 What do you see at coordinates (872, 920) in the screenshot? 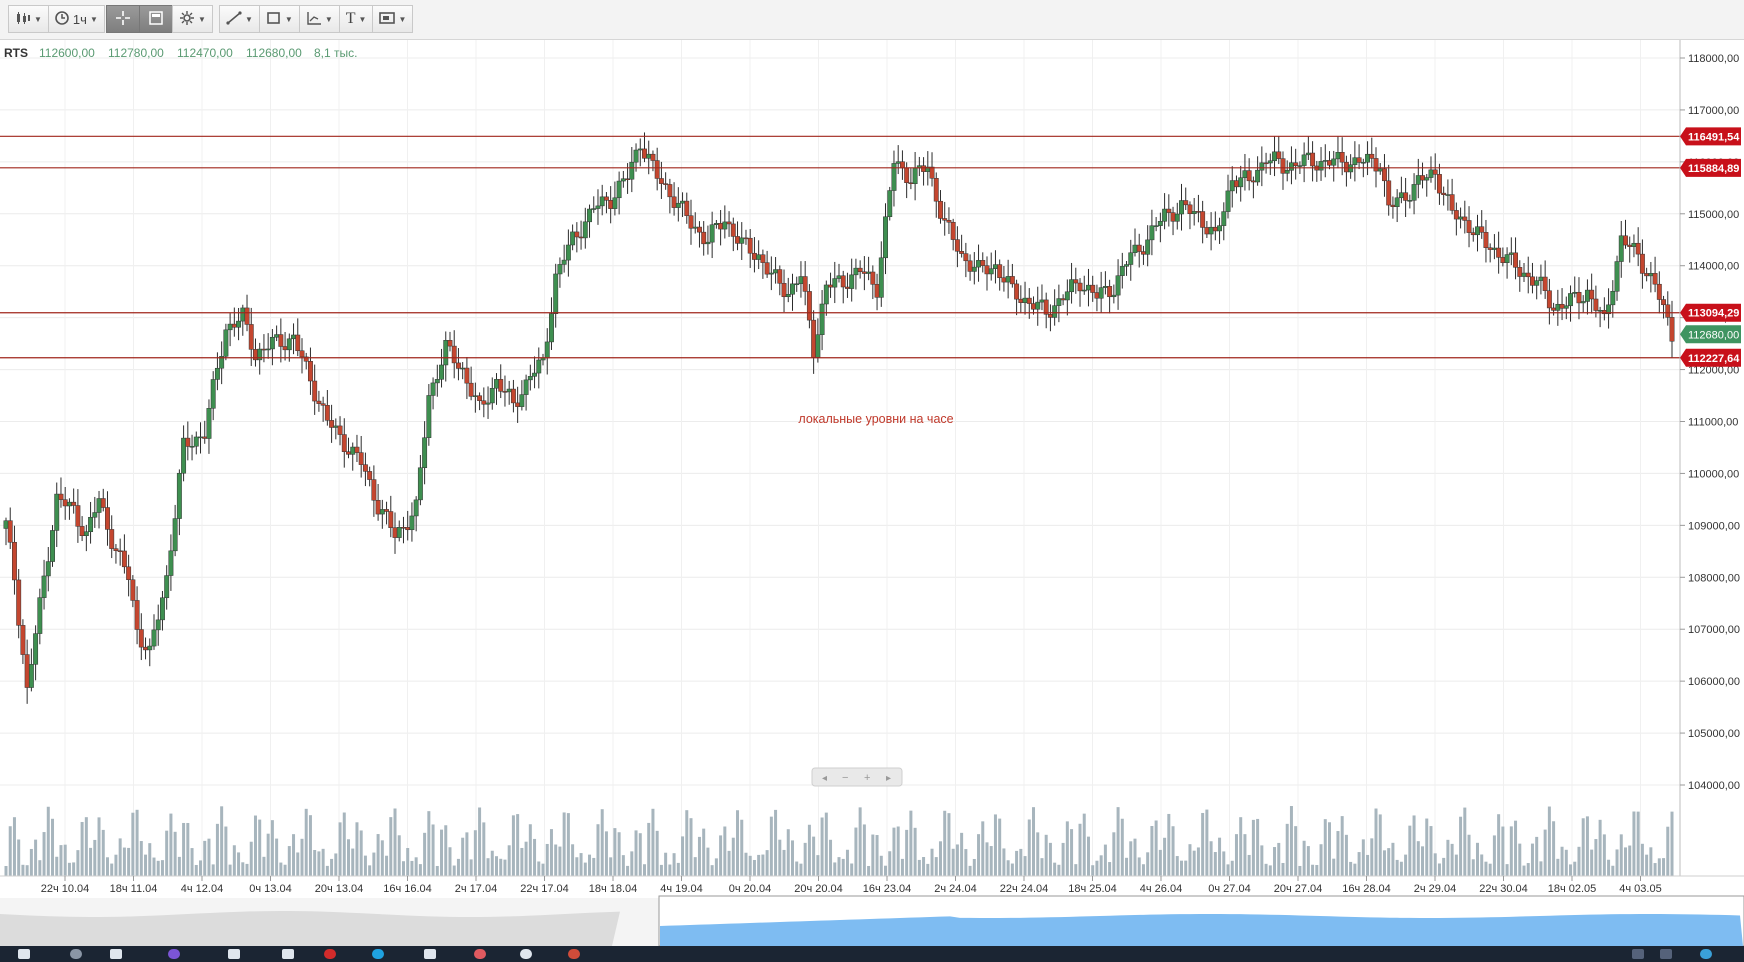
I see `navigator` at bounding box center [872, 920].